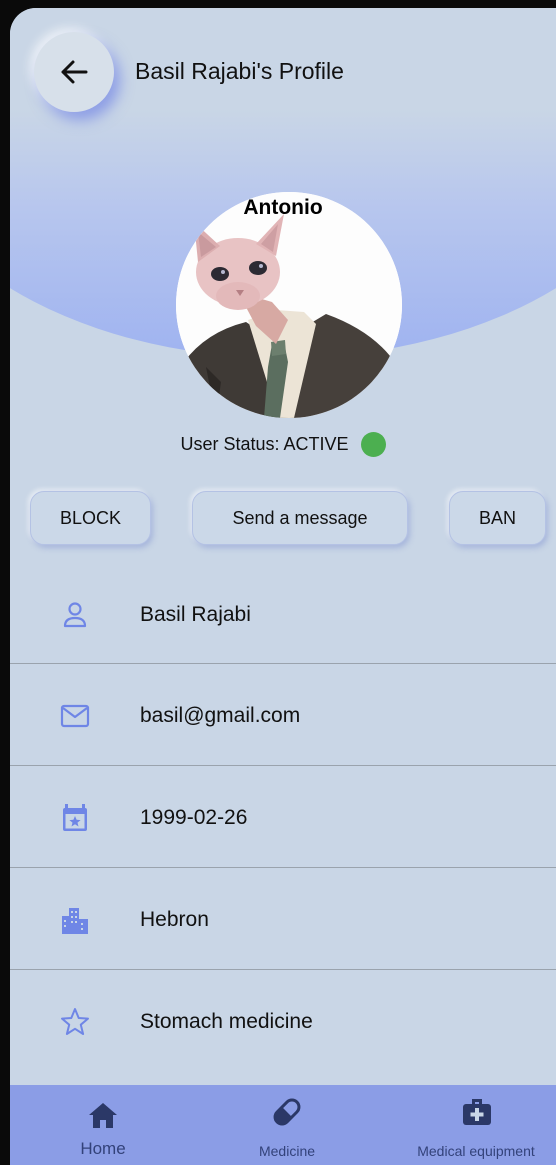 This screenshot has height=1165, width=556. I want to click on pill-icon, so click(287, 1112).